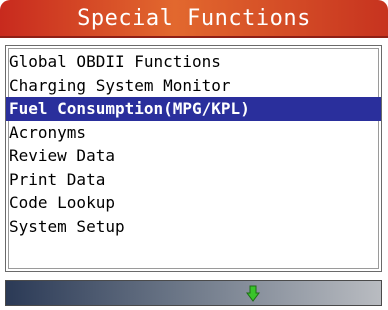 The height and width of the screenshot is (310, 388). Describe the element at coordinates (193, 227) in the screenshot. I see `menu-item-system-setup: System Setup` at that location.